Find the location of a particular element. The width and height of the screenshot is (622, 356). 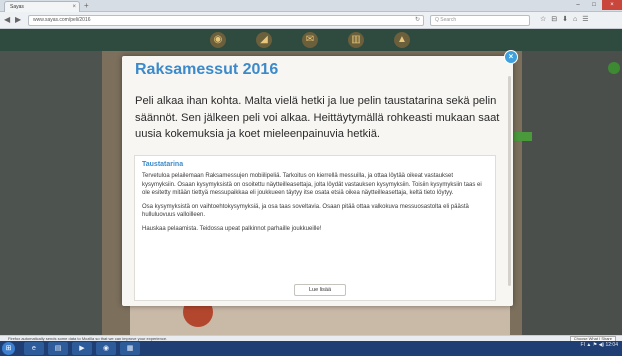

search-input: Q Search is located at coordinates (480, 20).